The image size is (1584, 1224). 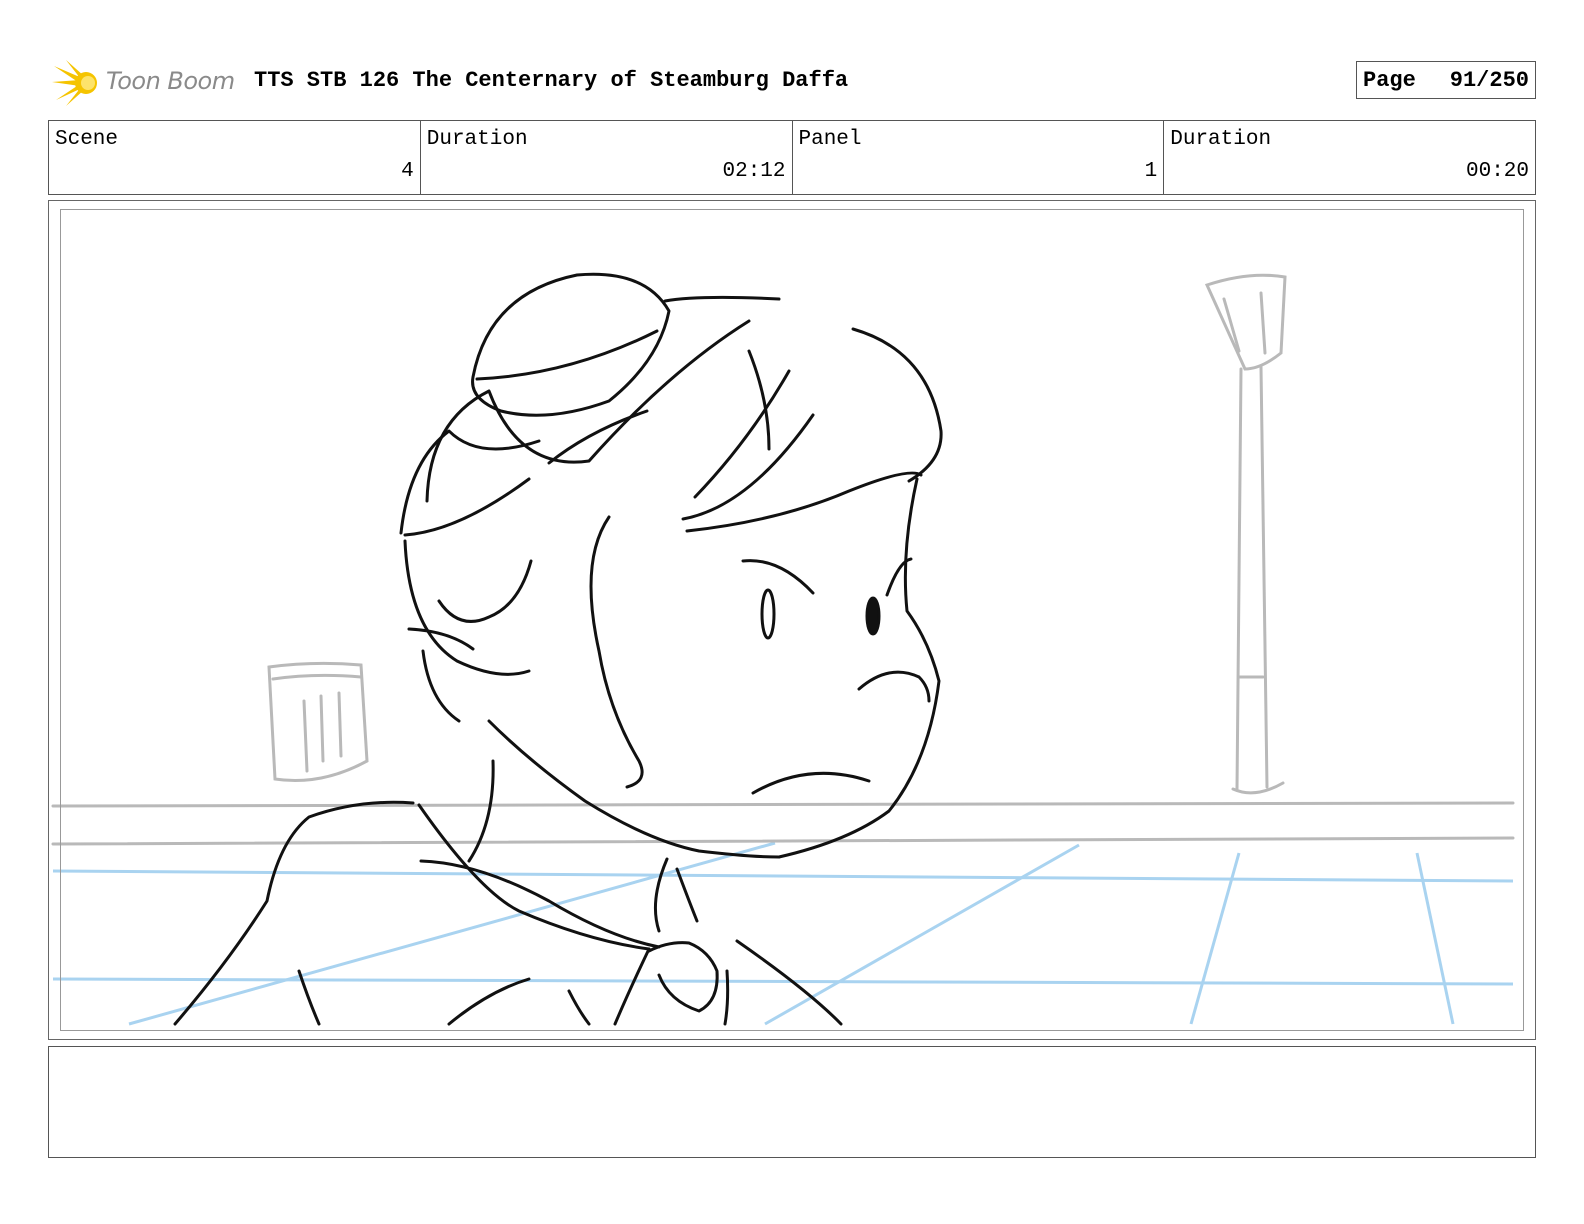 I want to click on starburst-icon, so click(x=74, y=83).